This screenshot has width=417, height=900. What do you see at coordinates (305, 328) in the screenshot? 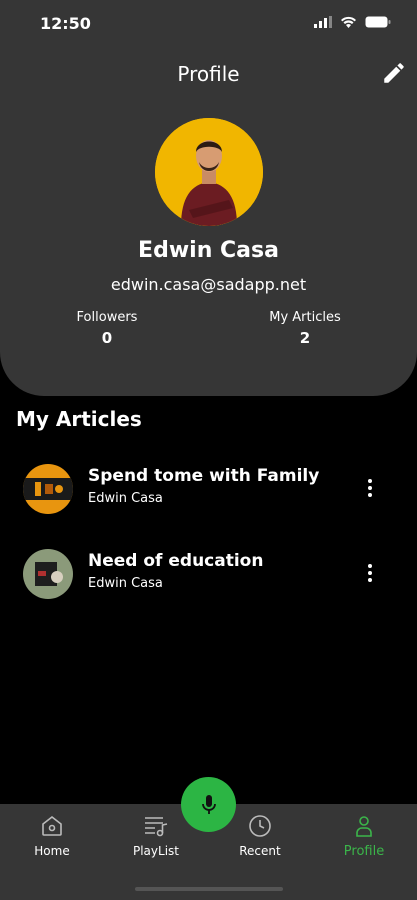
I see `my-articles-stat: My Articles 2` at bounding box center [305, 328].